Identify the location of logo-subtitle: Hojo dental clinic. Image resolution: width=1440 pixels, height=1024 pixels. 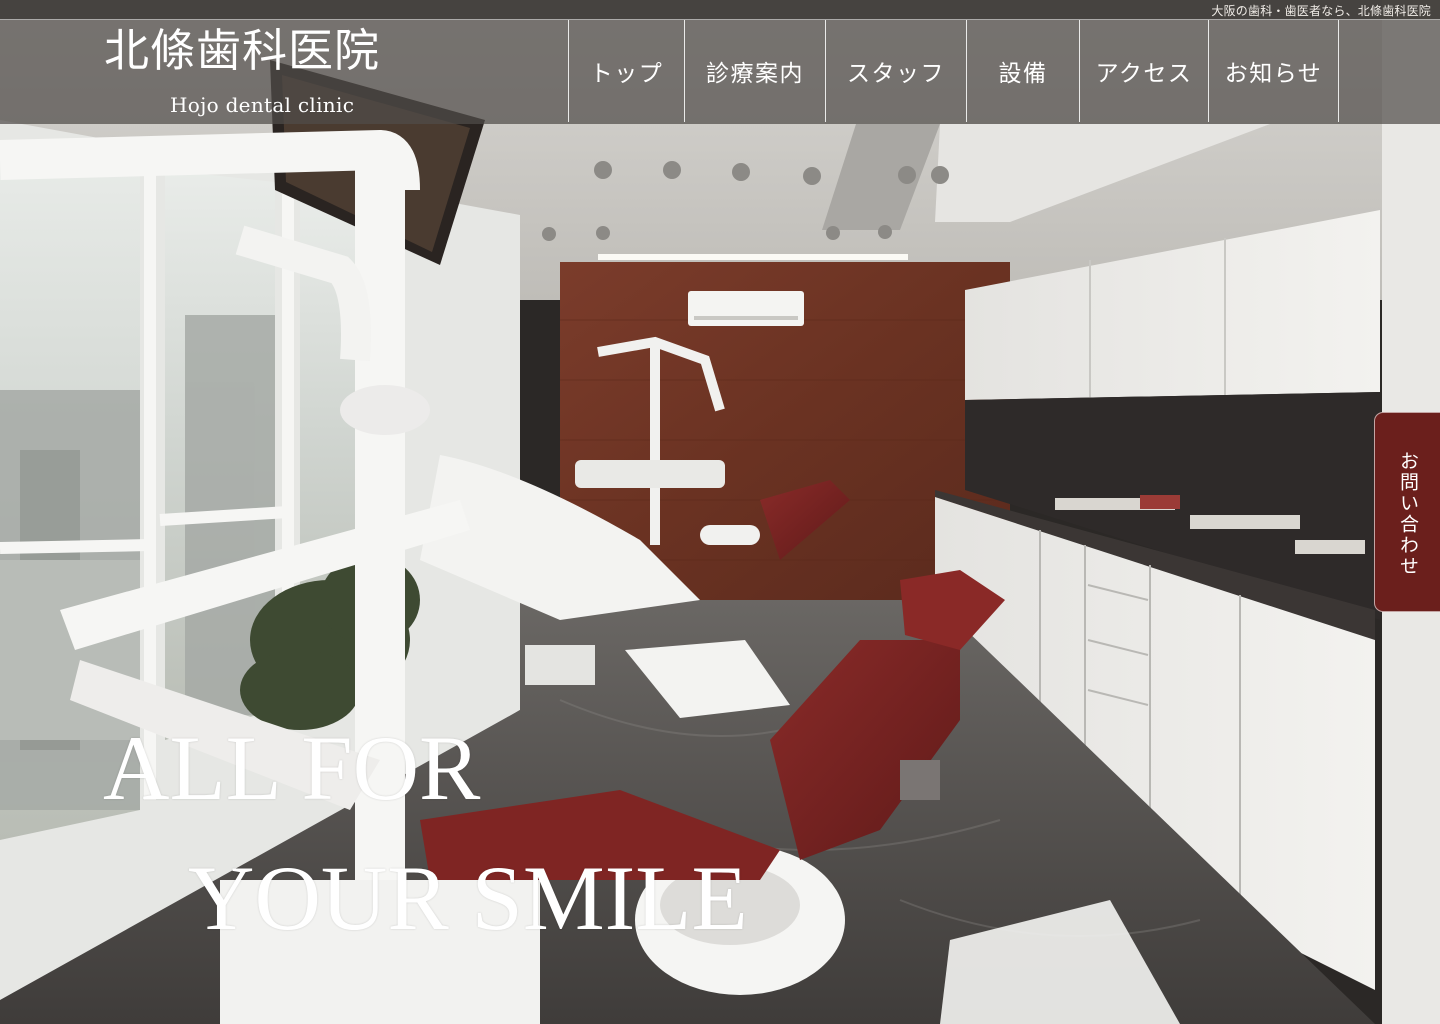
(262, 105).